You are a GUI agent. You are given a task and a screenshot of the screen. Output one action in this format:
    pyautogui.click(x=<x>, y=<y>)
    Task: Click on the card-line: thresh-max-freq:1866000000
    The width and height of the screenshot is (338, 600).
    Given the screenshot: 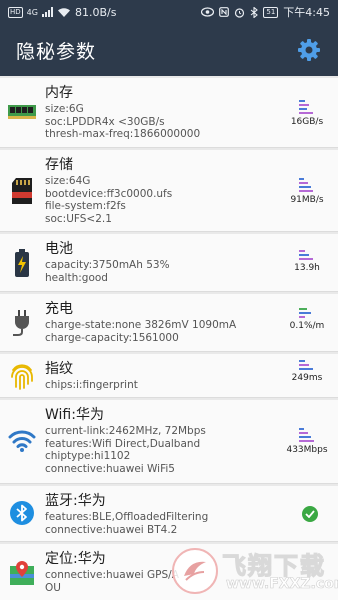 What is the action you would take?
    pyautogui.click(x=123, y=134)
    